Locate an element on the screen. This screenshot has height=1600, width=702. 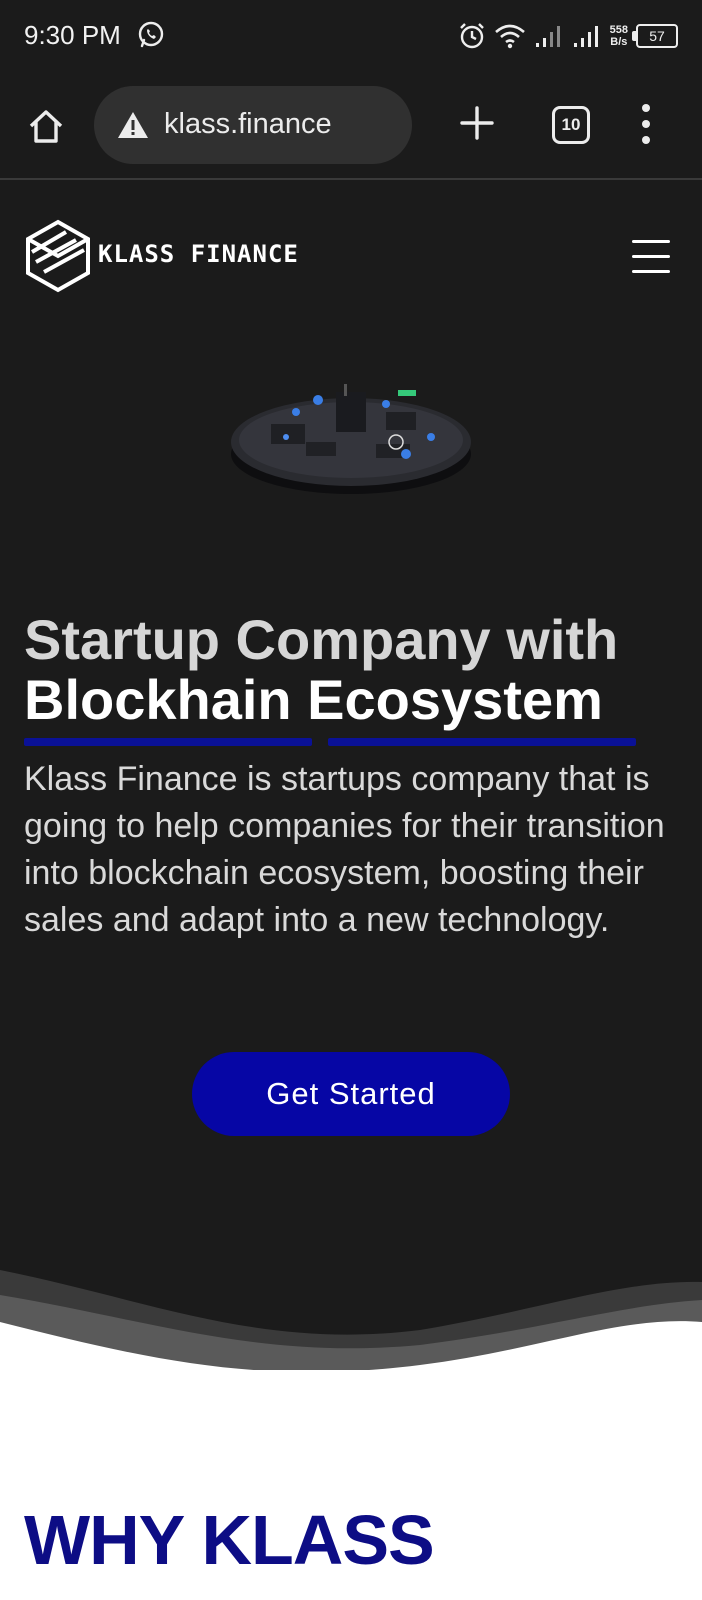
status-time: 9:30 PM is located at coordinates (72, 35).